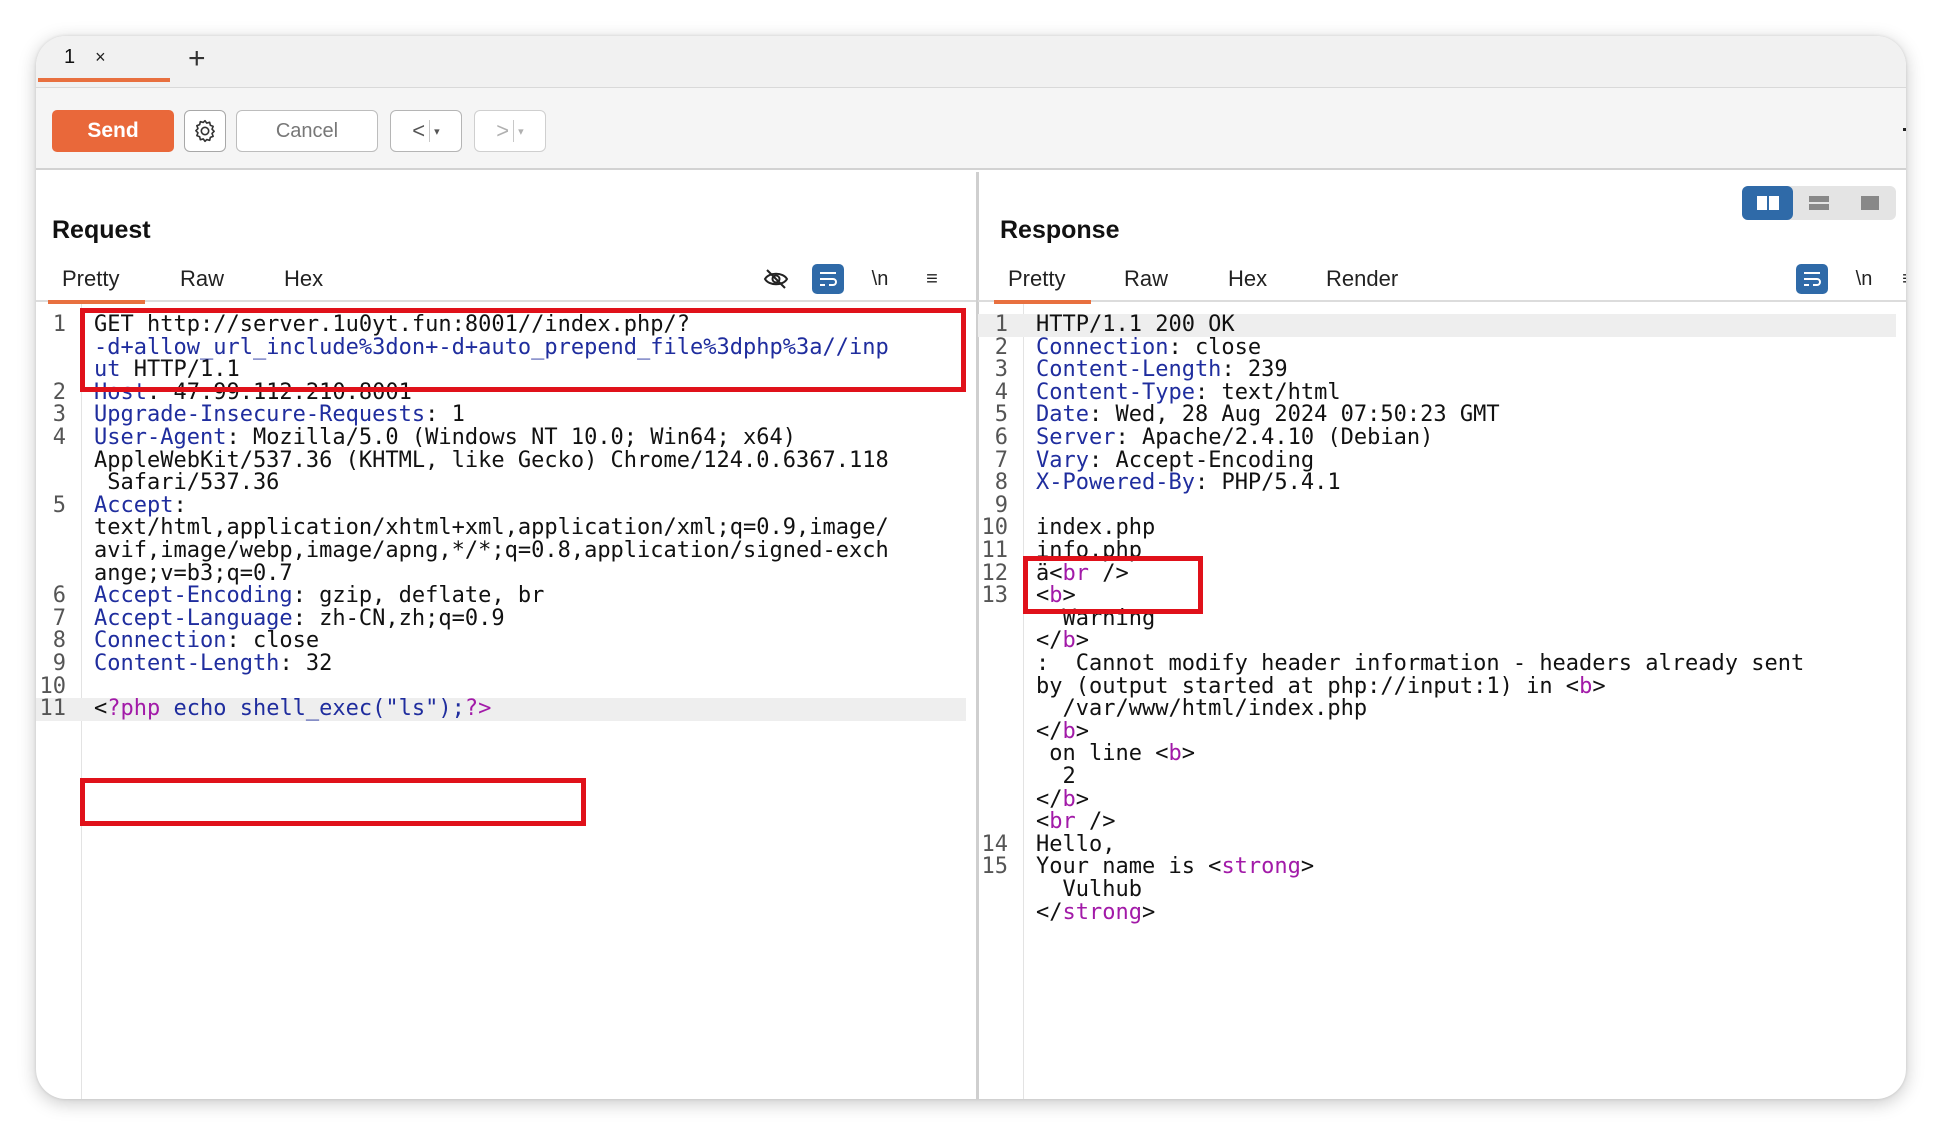  I want to click on layout-single-button, so click(1870, 203).